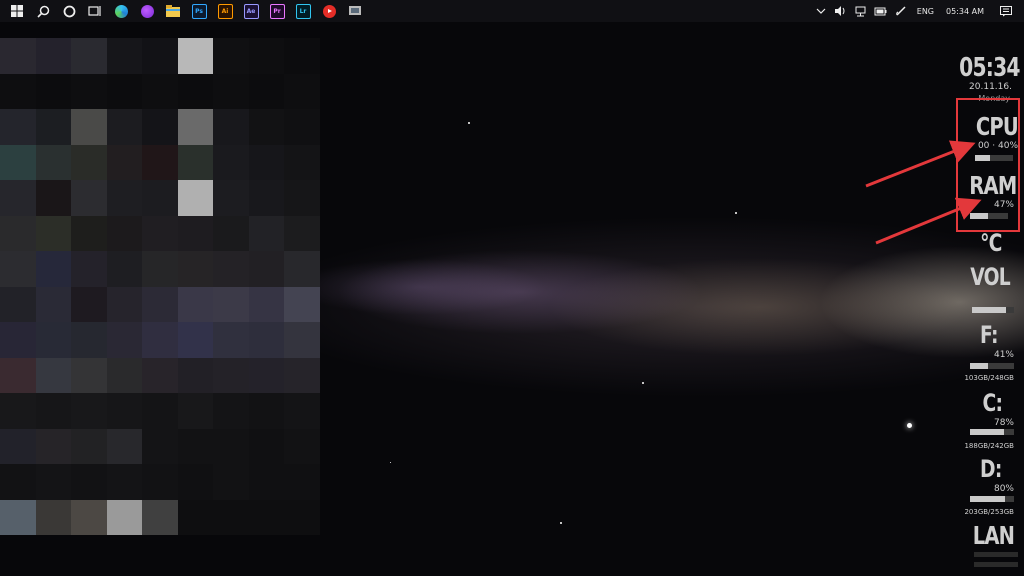  I want to click on youtube-icon, so click(329, 11).